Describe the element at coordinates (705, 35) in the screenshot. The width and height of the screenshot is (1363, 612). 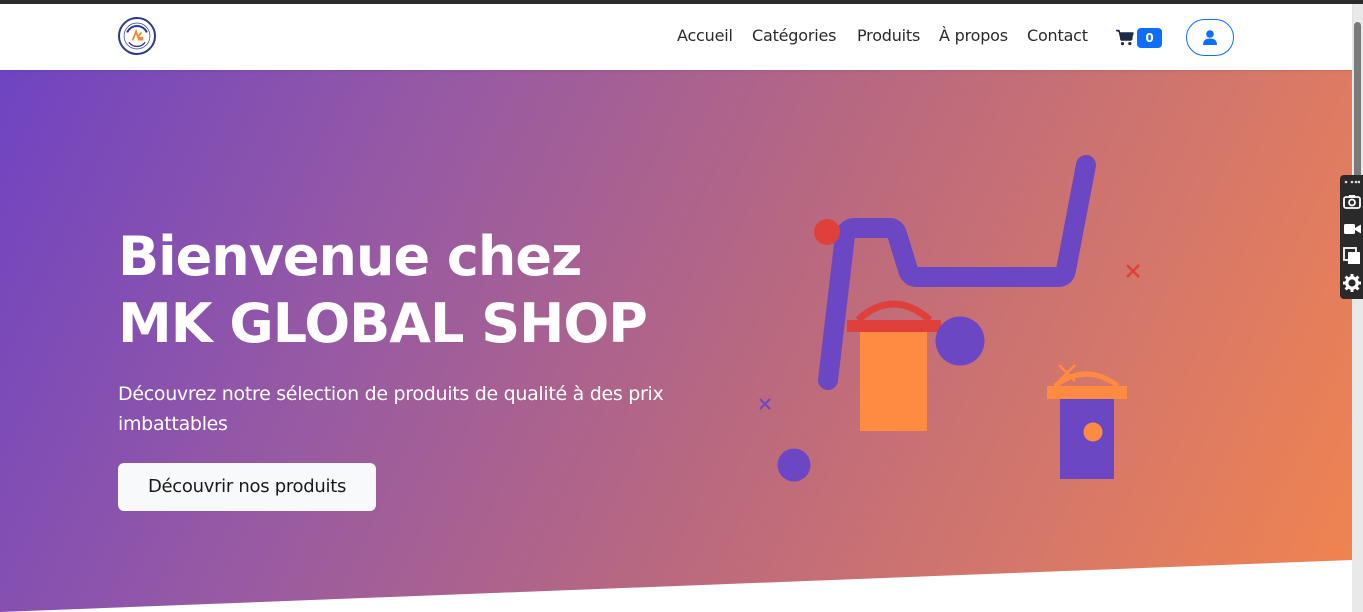
I see `nav-link-accueil: Accueil` at that location.